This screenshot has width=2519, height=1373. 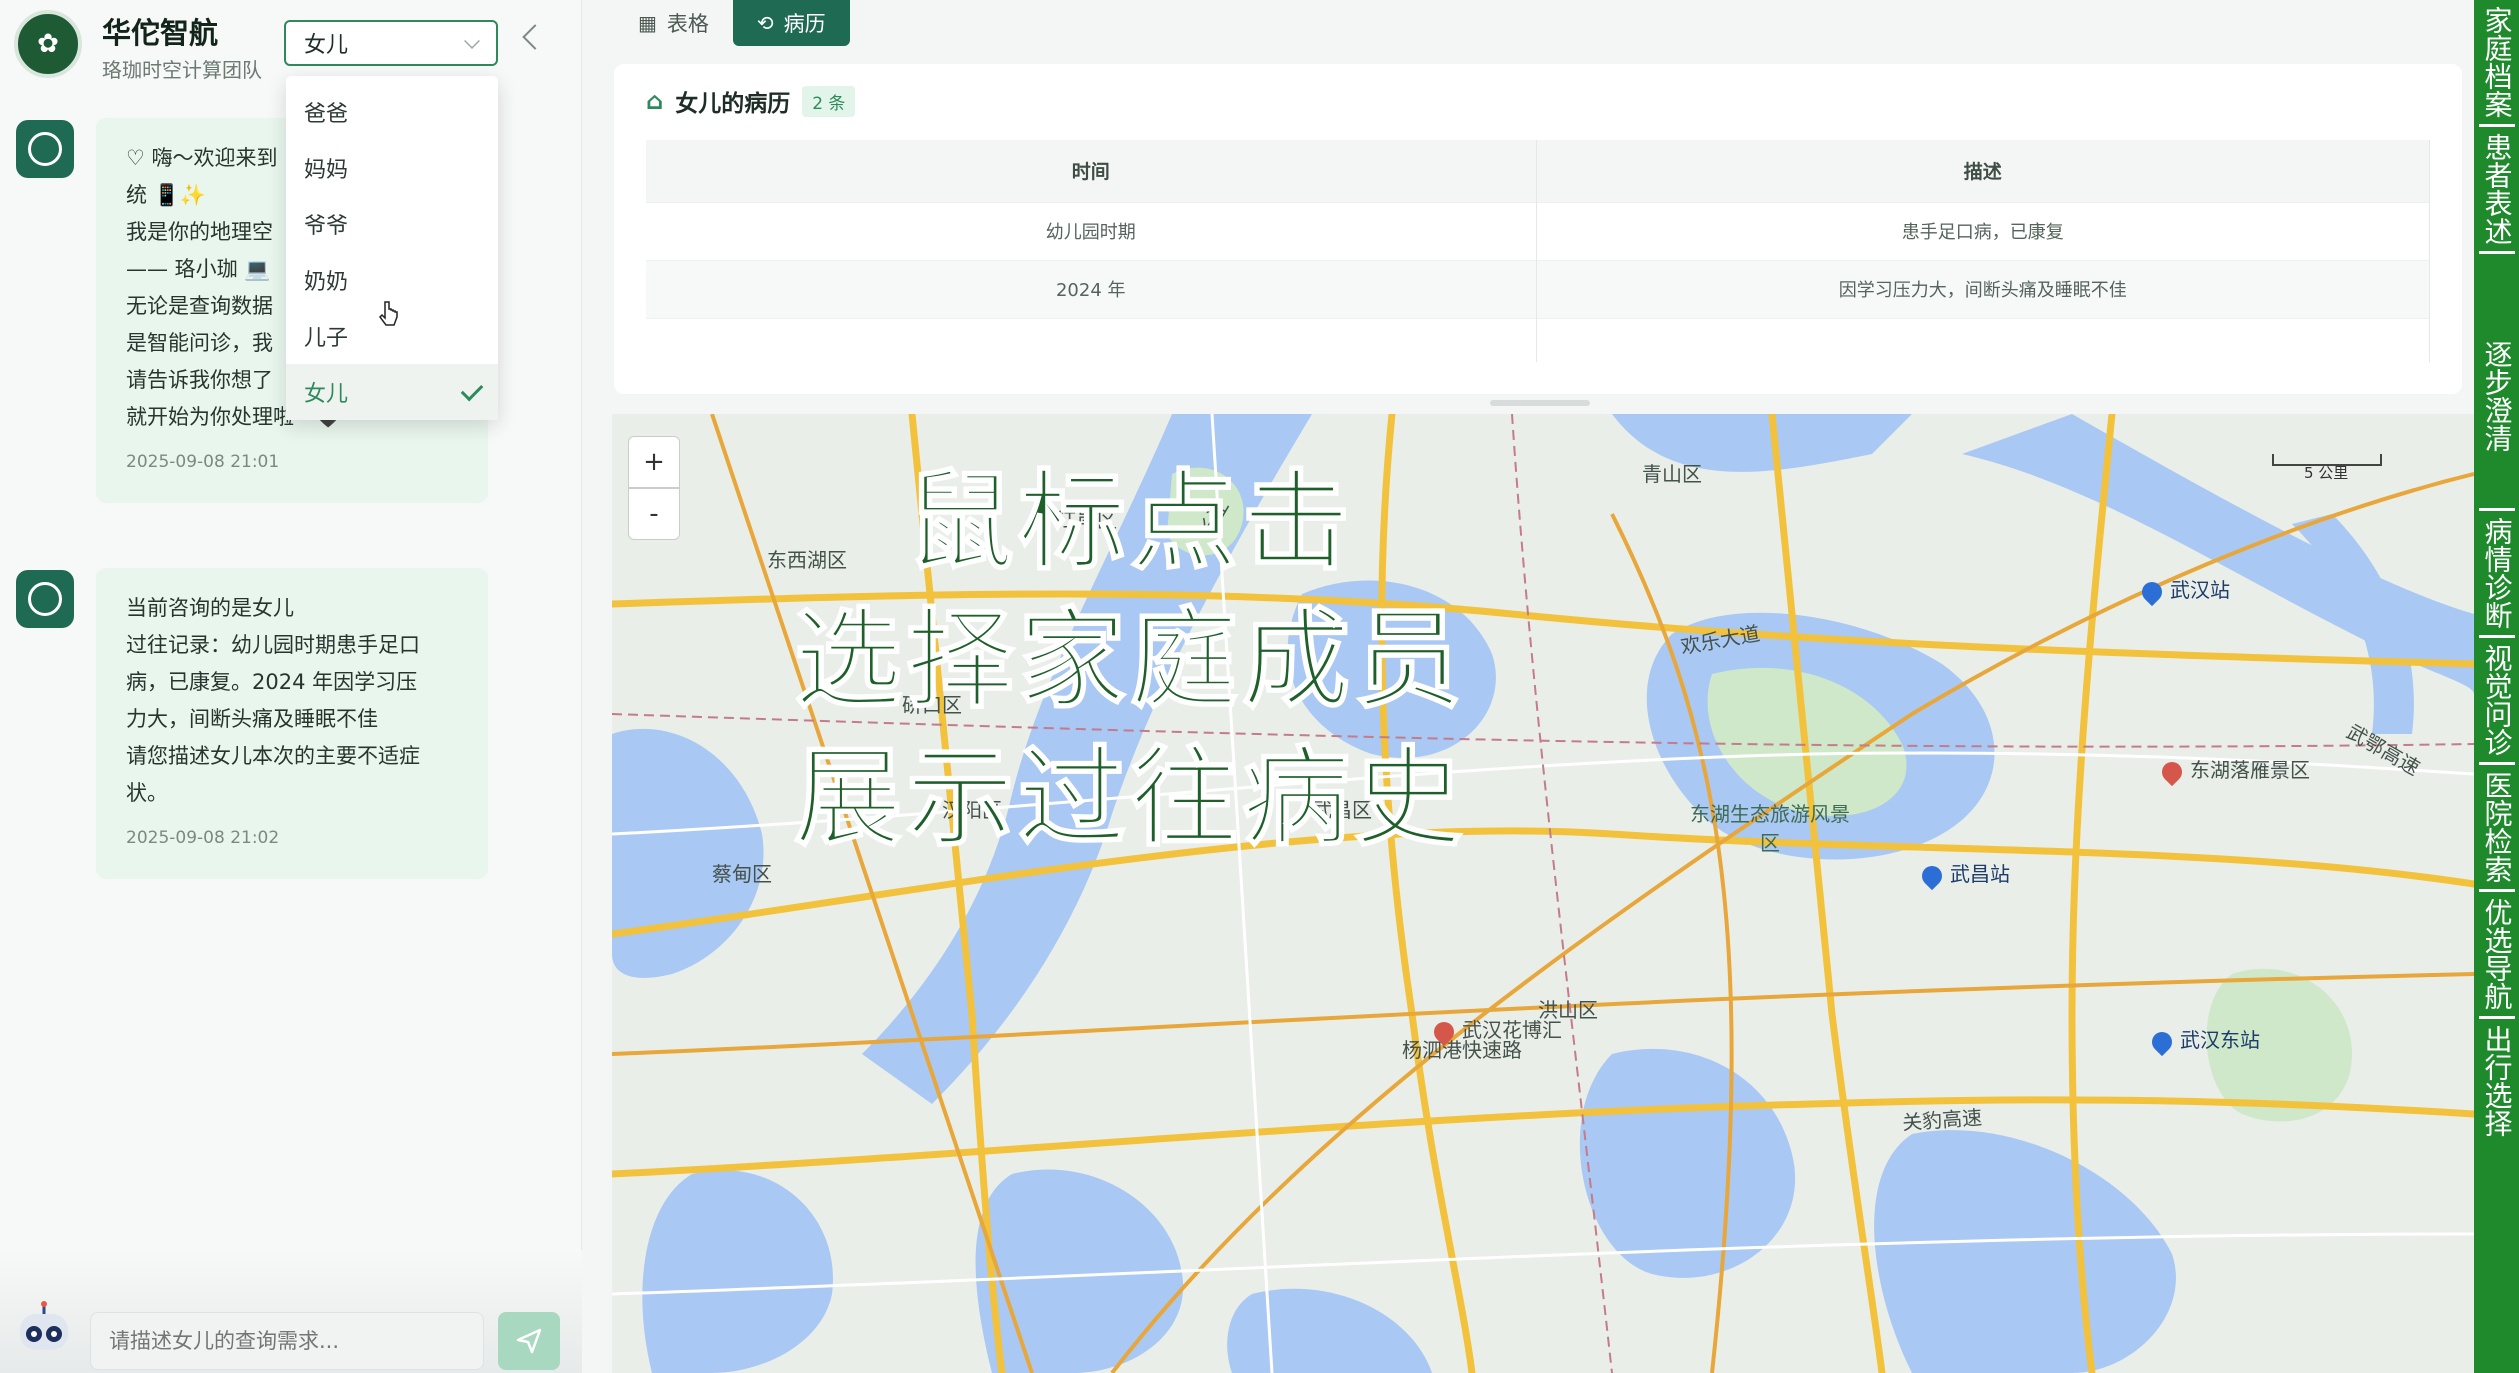 What do you see at coordinates (1091, 171) in the screenshot?
I see `column-header-time: 时间` at bounding box center [1091, 171].